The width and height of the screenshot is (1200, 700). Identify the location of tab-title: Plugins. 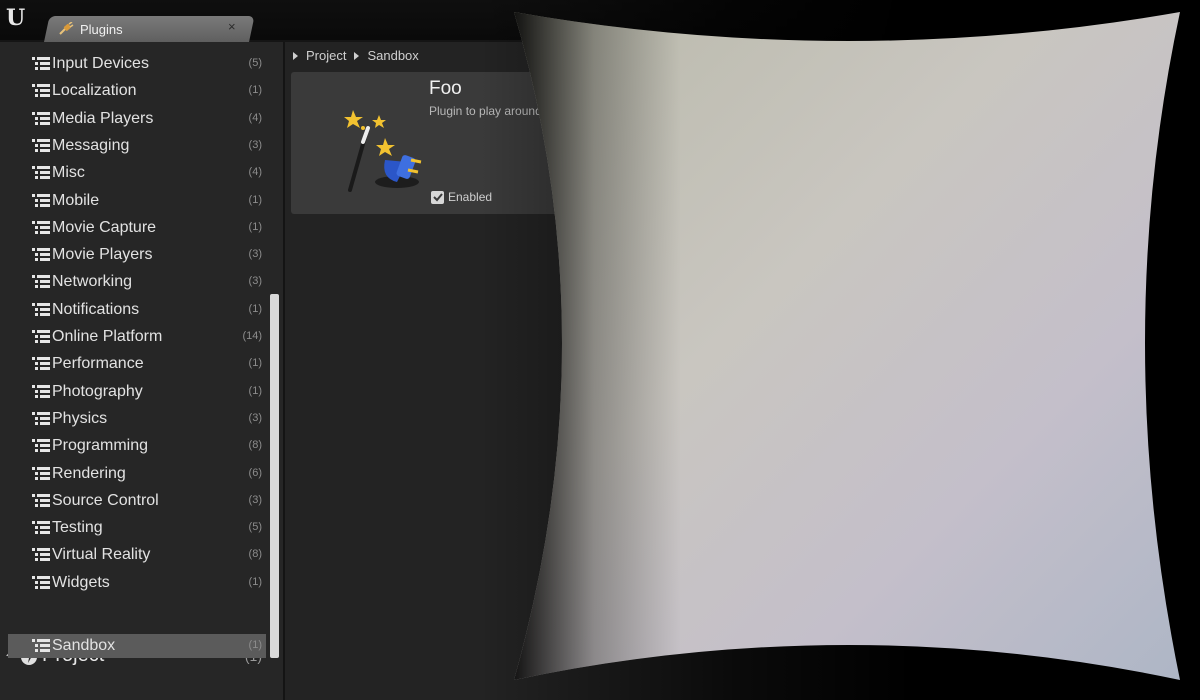
(101, 29).